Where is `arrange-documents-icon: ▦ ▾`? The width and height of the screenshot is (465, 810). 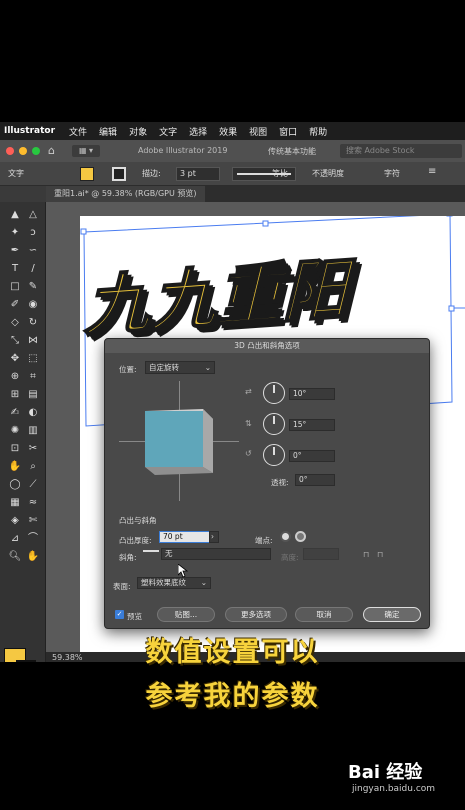 arrange-documents-icon: ▦ ▾ is located at coordinates (86, 151).